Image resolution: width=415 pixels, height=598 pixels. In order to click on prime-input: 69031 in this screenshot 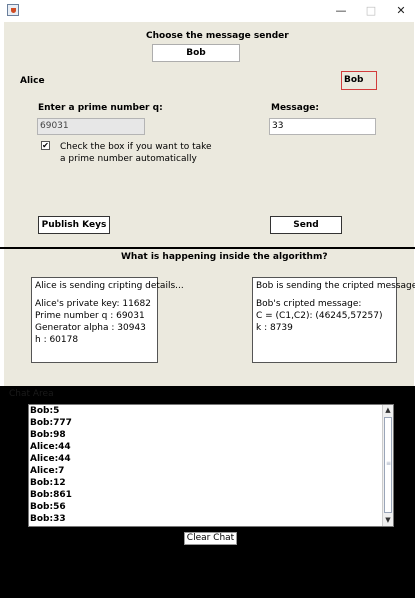, I will do `click(91, 126)`.